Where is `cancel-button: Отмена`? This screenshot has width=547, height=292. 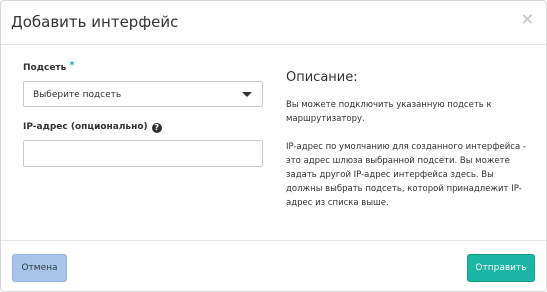 cancel-button: Отмена is located at coordinates (39, 268).